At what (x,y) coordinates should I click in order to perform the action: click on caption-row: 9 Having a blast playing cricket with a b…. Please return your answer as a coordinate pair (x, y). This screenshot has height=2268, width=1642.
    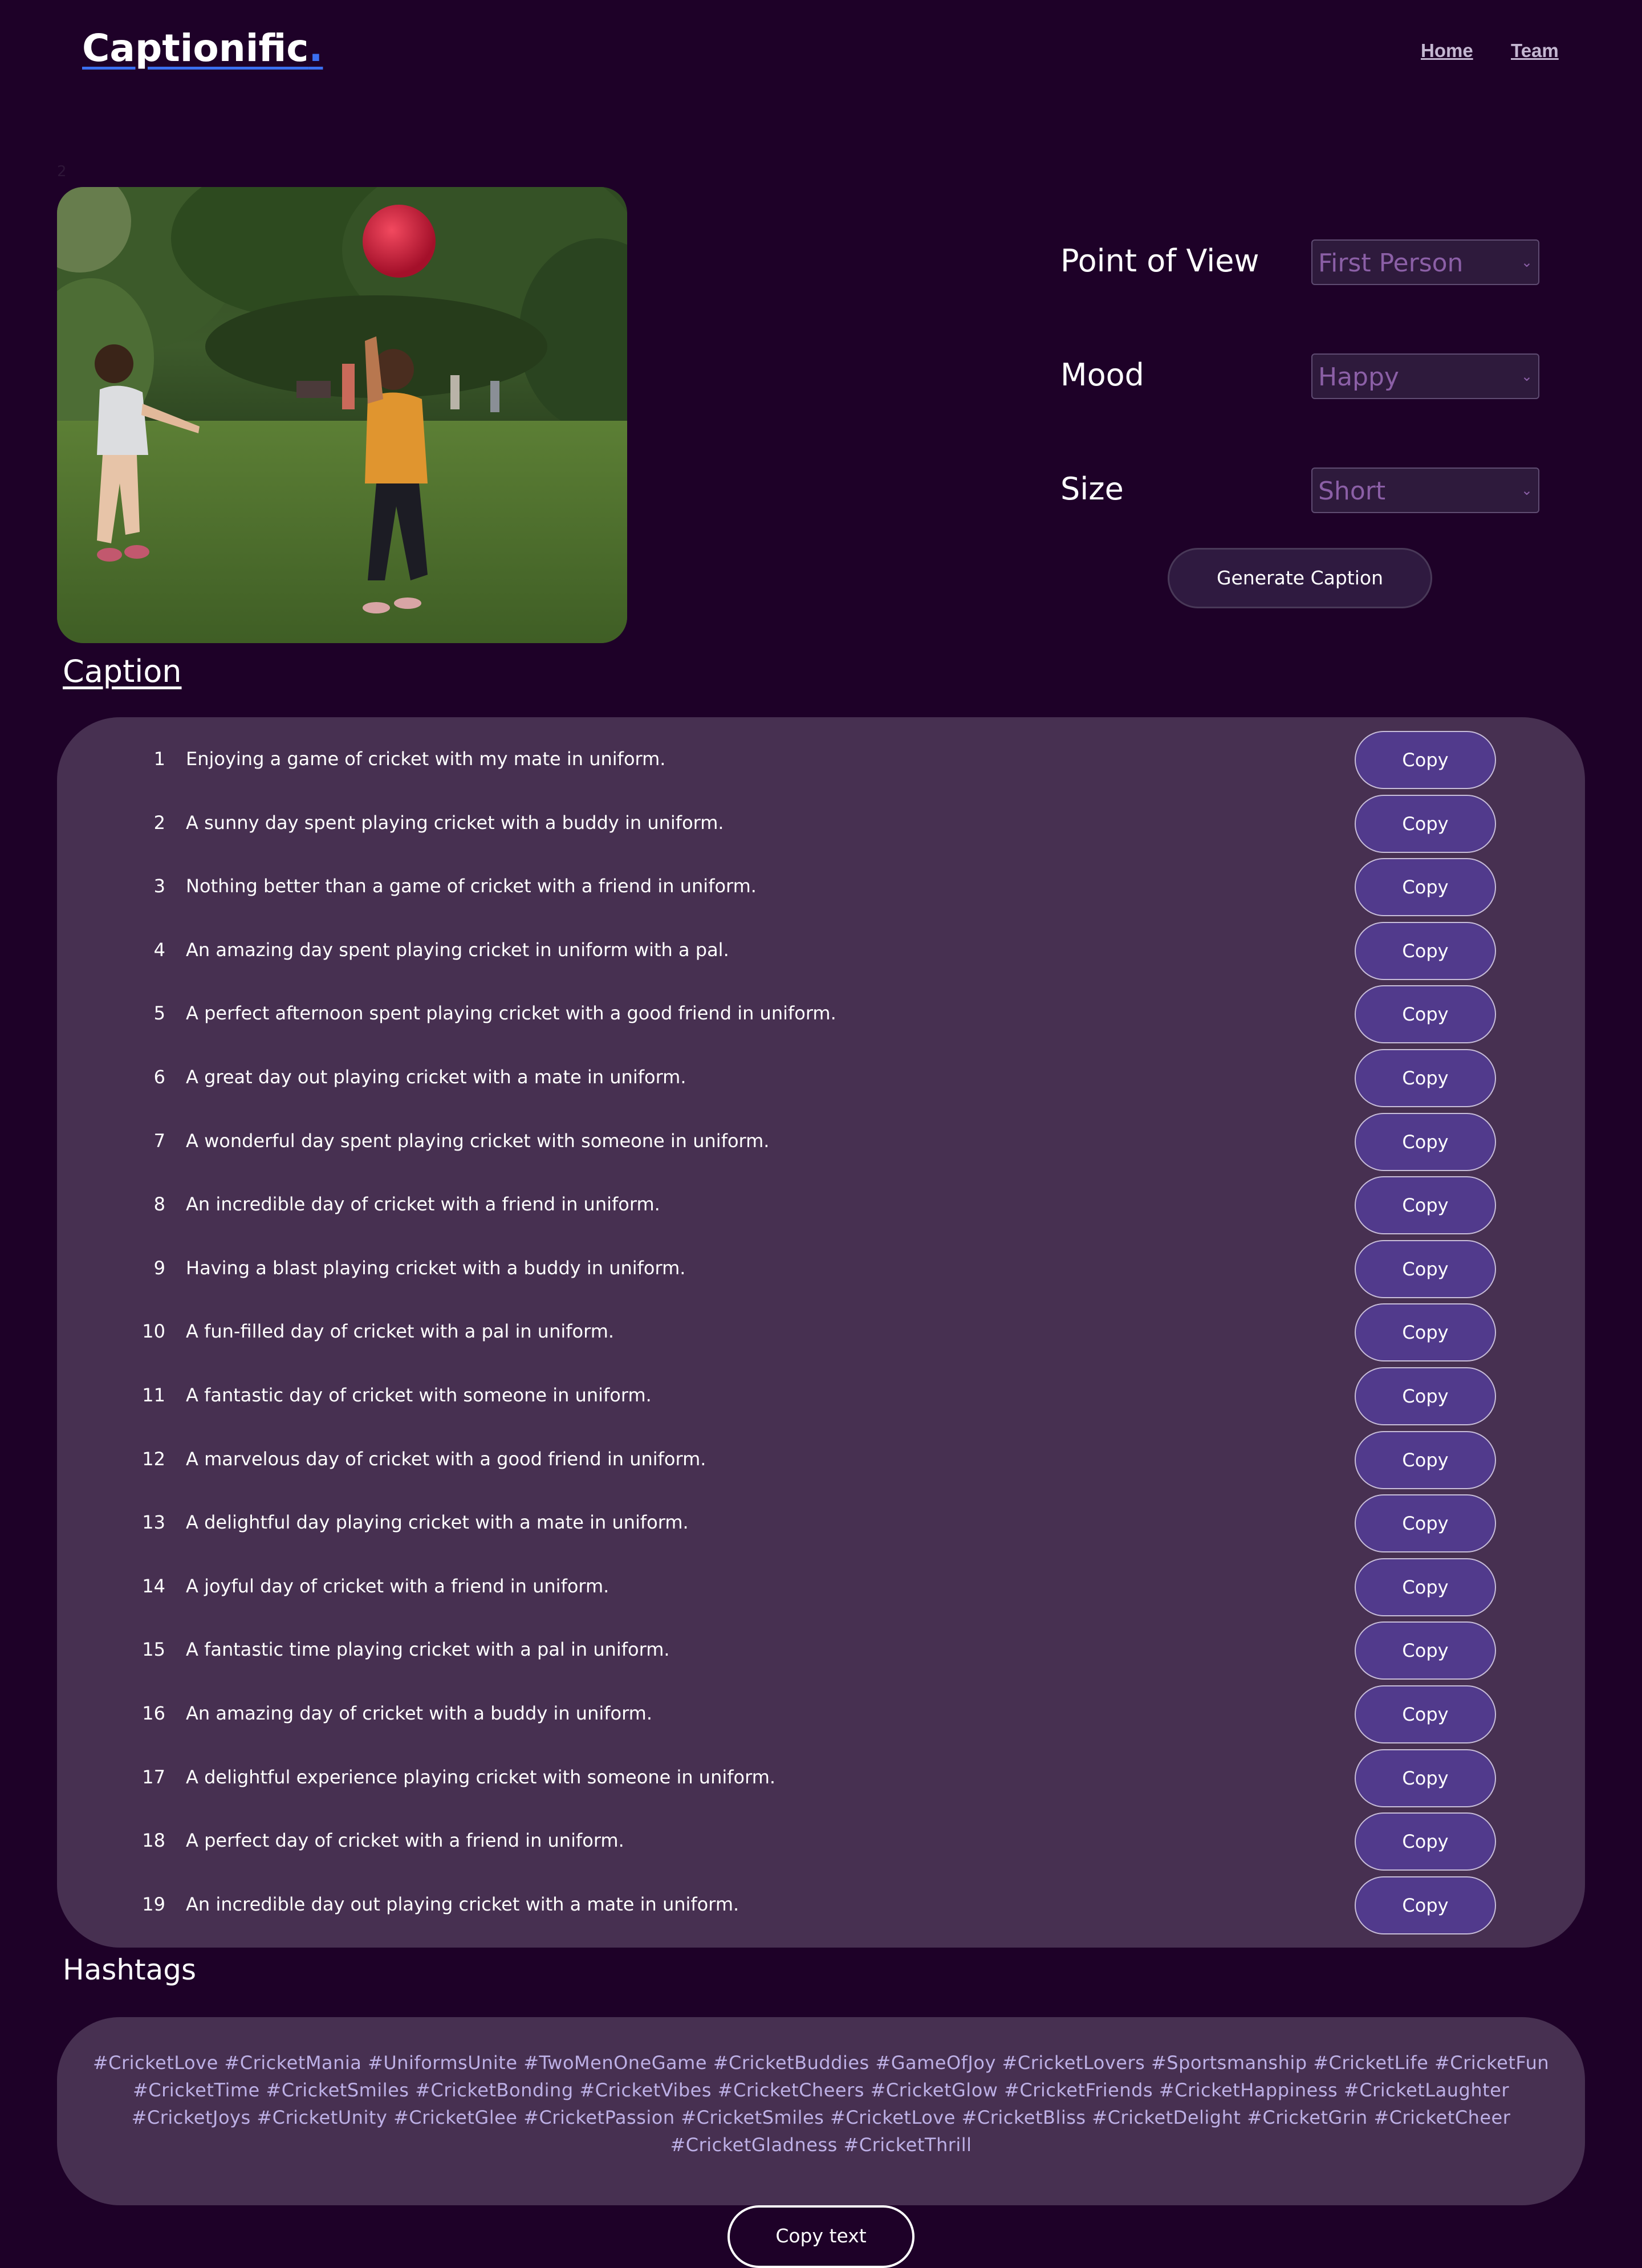
    Looking at the image, I should click on (821, 1269).